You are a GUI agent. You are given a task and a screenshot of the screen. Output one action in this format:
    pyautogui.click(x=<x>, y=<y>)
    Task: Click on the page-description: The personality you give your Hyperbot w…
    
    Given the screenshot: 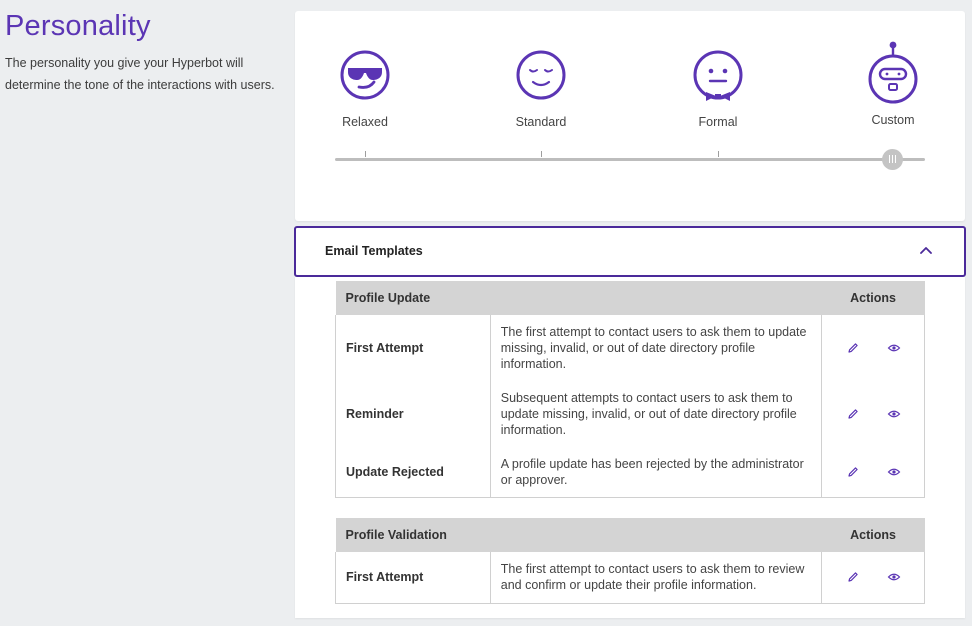 What is the action you would take?
    pyautogui.click(x=140, y=74)
    